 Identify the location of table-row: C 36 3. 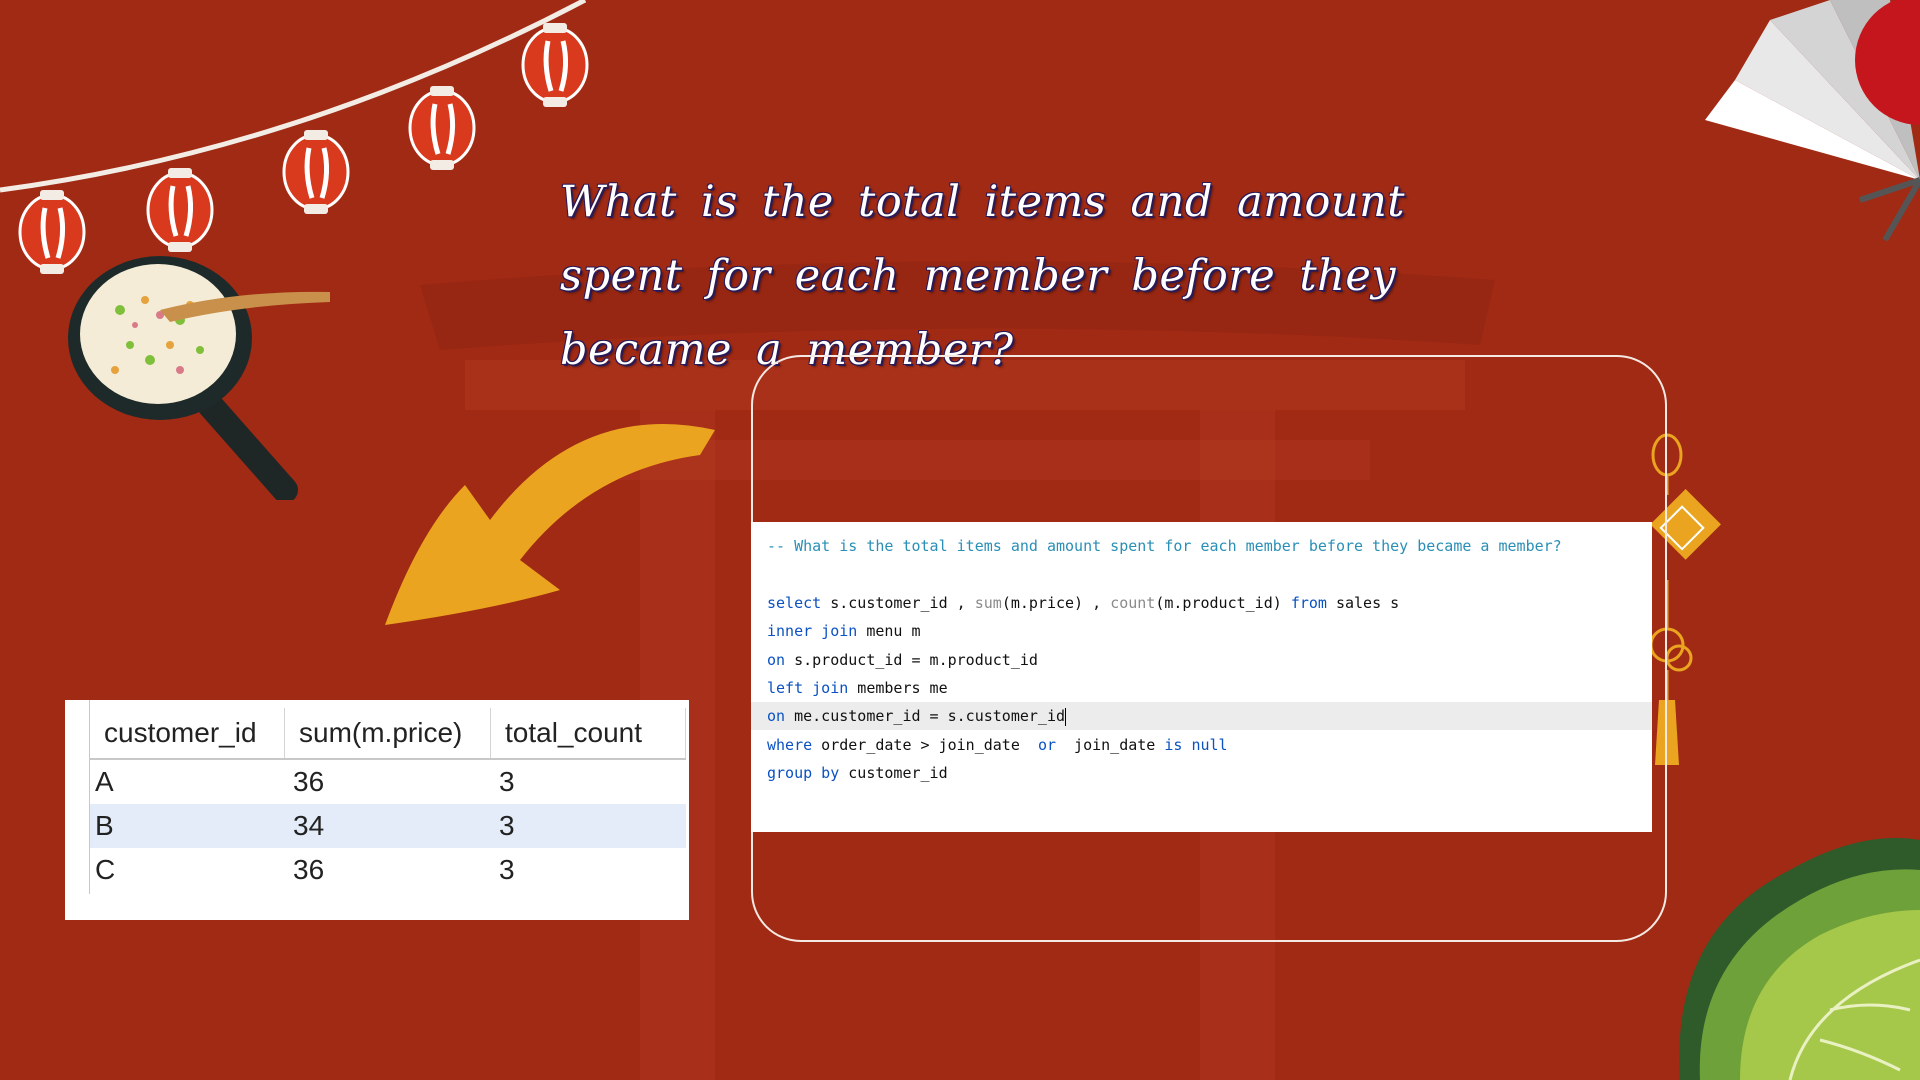
(388, 870).